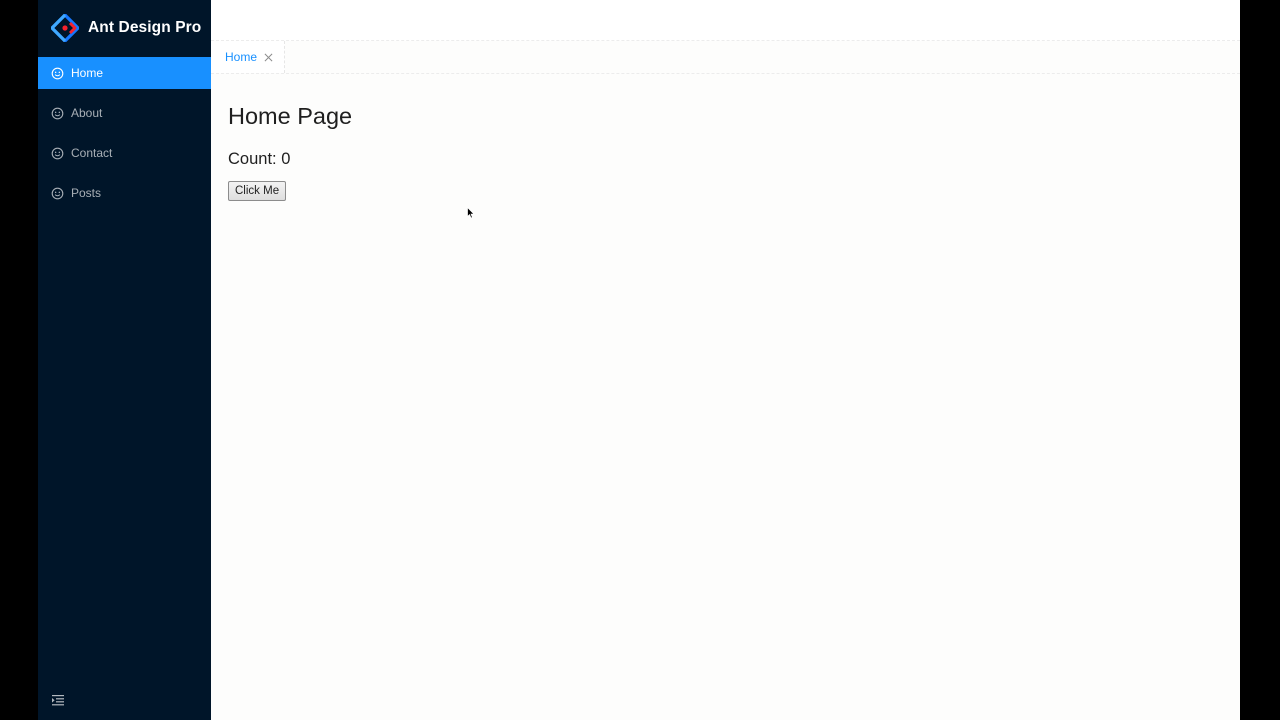 The width and height of the screenshot is (1280, 720). Describe the element at coordinates (124, 73) in the screenshot. I see `sidebar-item-home: Home` at that location.